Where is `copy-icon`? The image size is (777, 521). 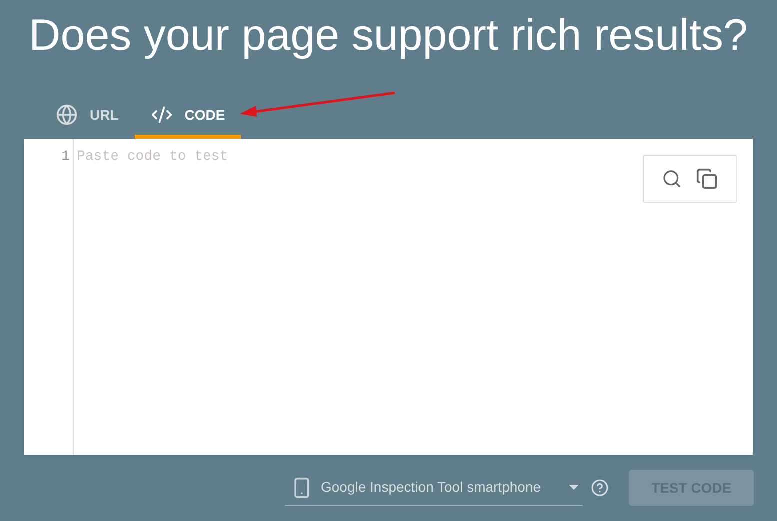 copy-icon is located at coordinates (707, 179).